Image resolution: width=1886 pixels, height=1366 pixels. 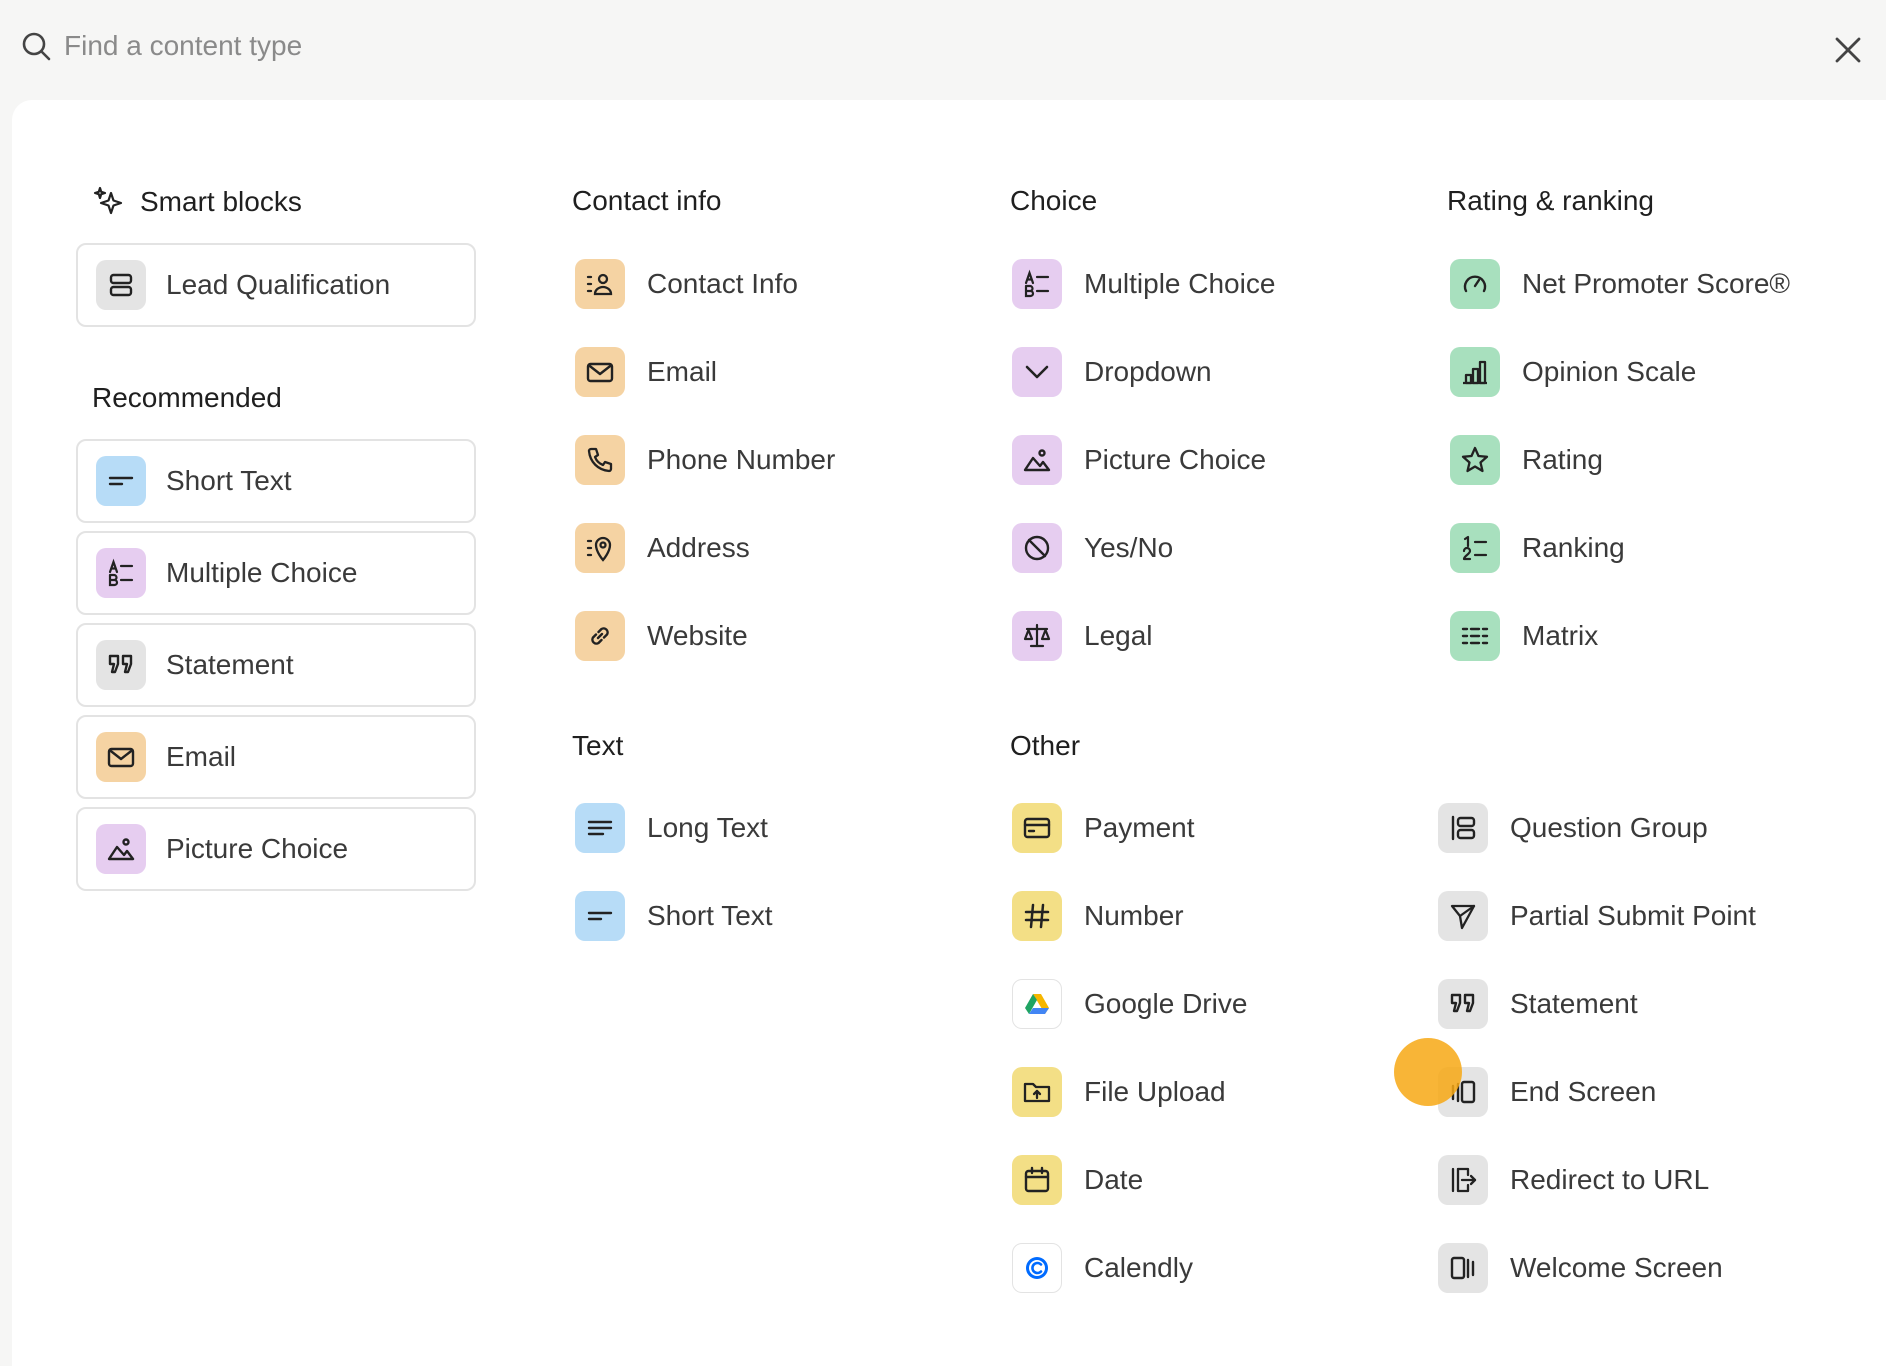 I want to click on smart-blocks-heading-text: Smart blocks, so click(x=221, y=201).